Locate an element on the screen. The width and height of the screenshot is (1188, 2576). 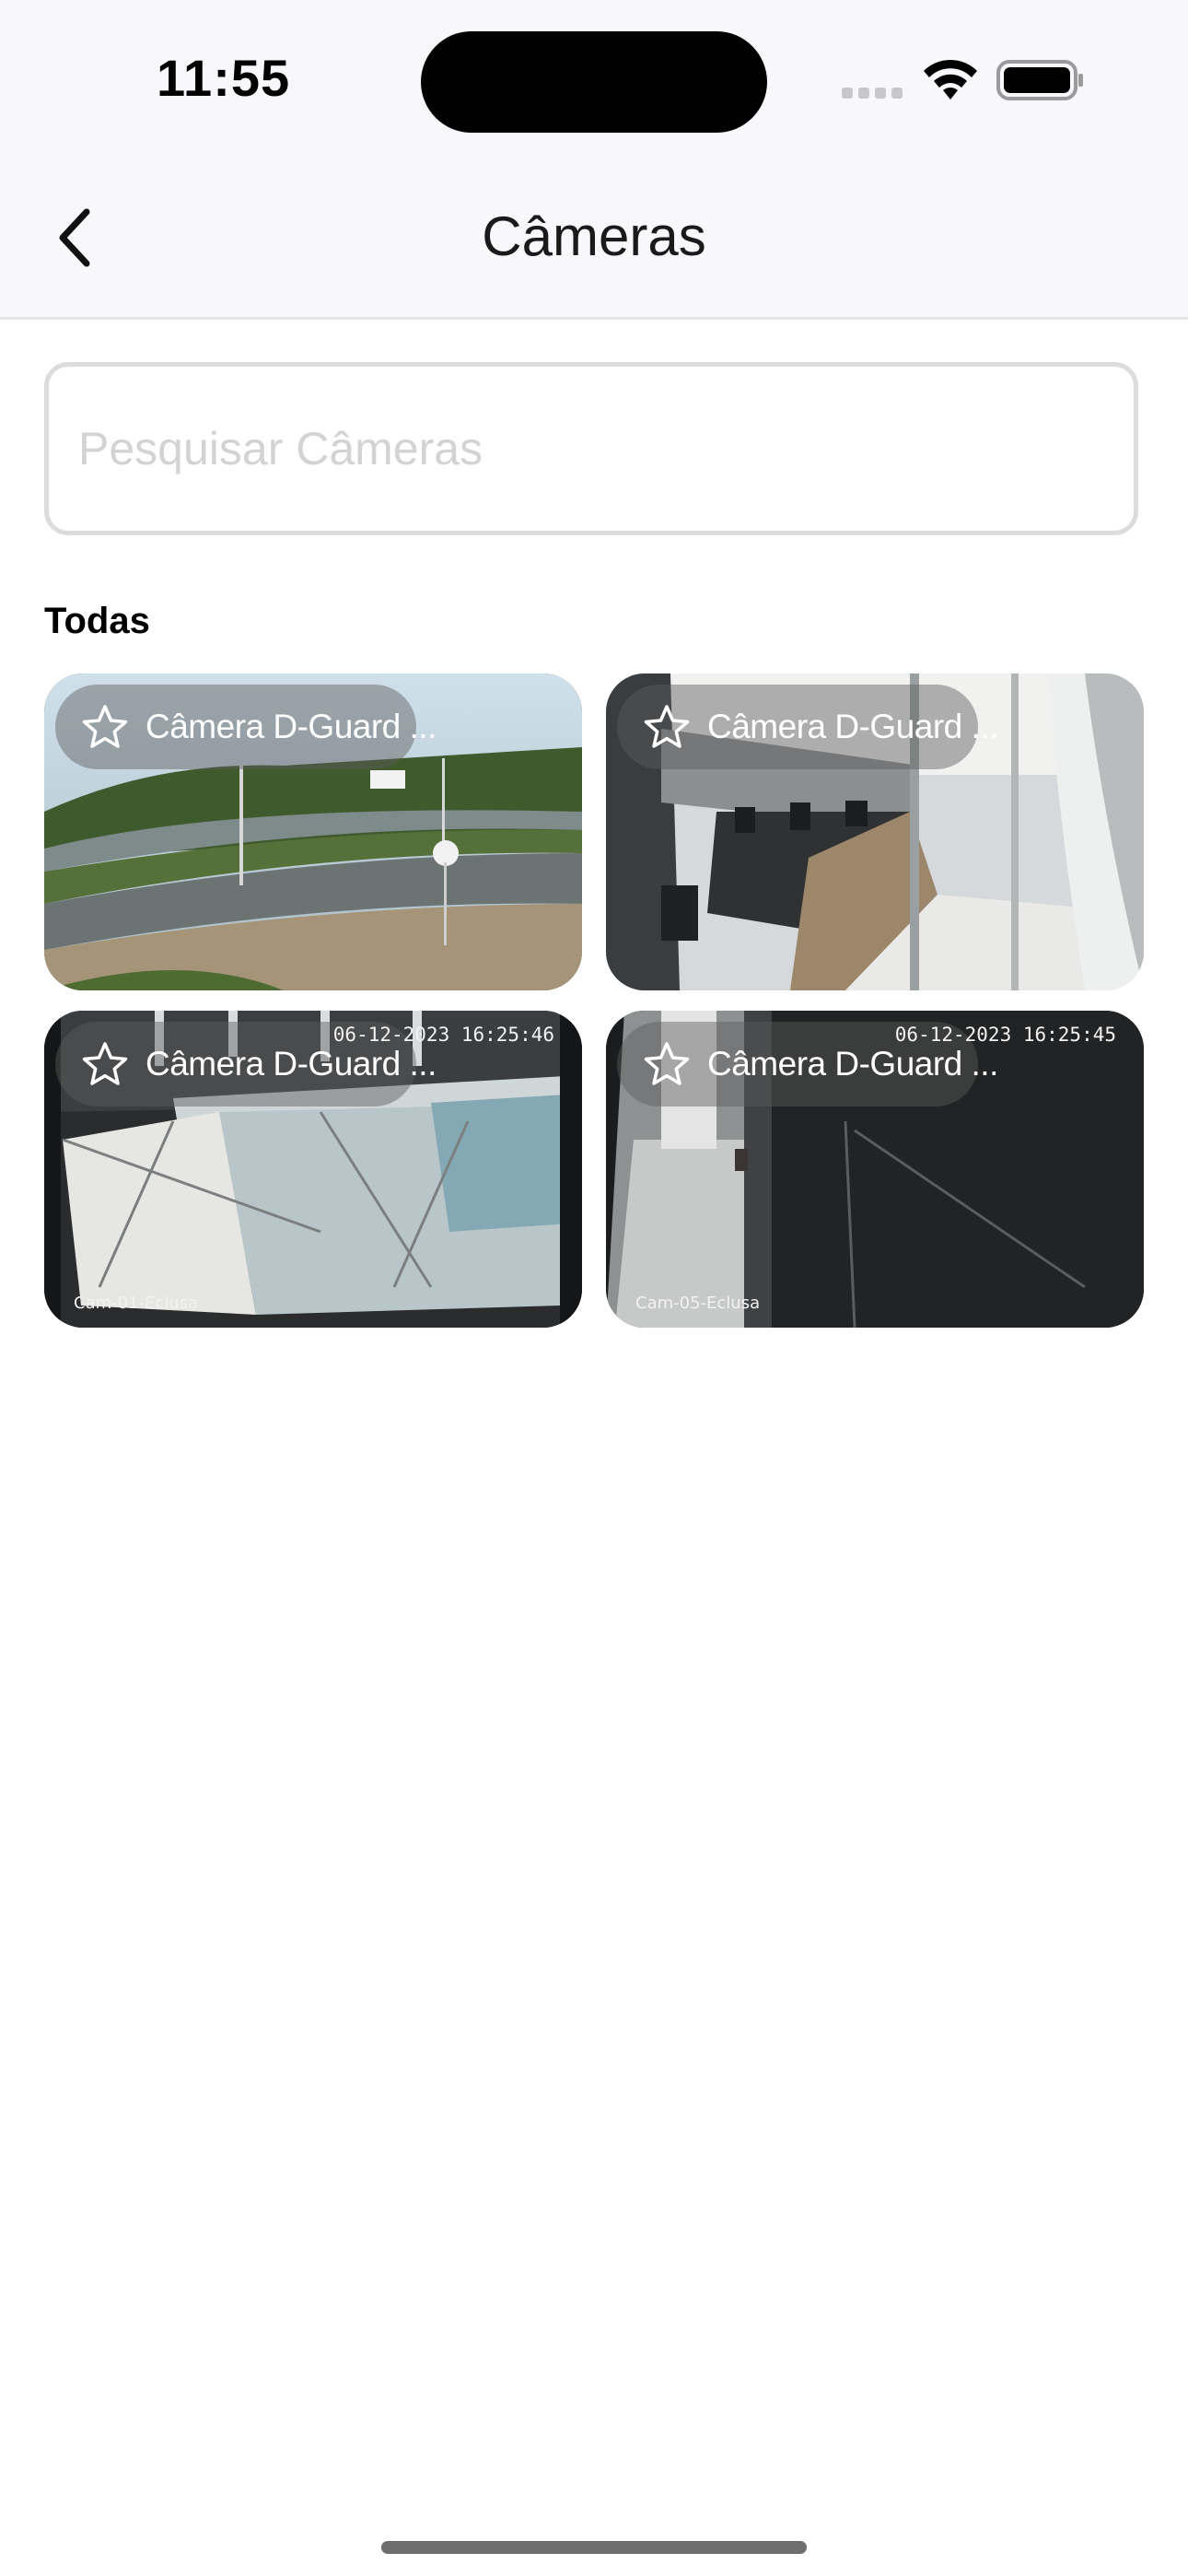
dynamic-island is located at coordinates (594, 82).